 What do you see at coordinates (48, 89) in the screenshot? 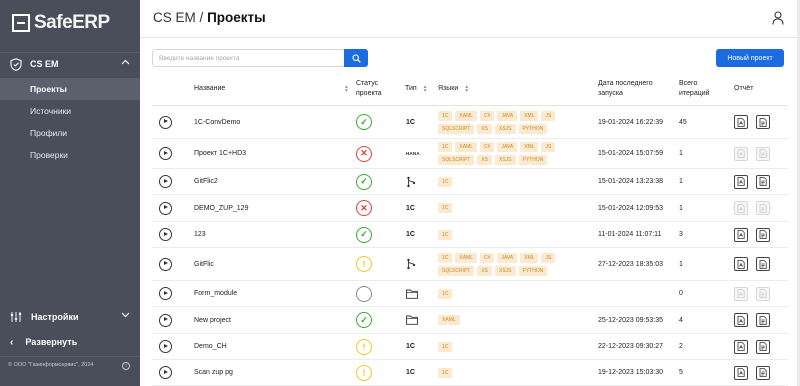
I see `sidebar-item-label: Проекты` at bounding box center [48, 89].